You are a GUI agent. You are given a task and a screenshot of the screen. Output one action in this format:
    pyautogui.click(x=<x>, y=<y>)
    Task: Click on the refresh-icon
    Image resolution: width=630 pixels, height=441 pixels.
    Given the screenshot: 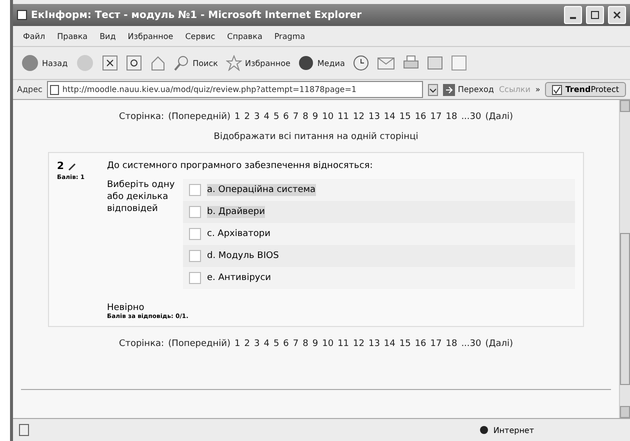 What is the action you would take?
    pyautogui.click(x=134, y=63)
    